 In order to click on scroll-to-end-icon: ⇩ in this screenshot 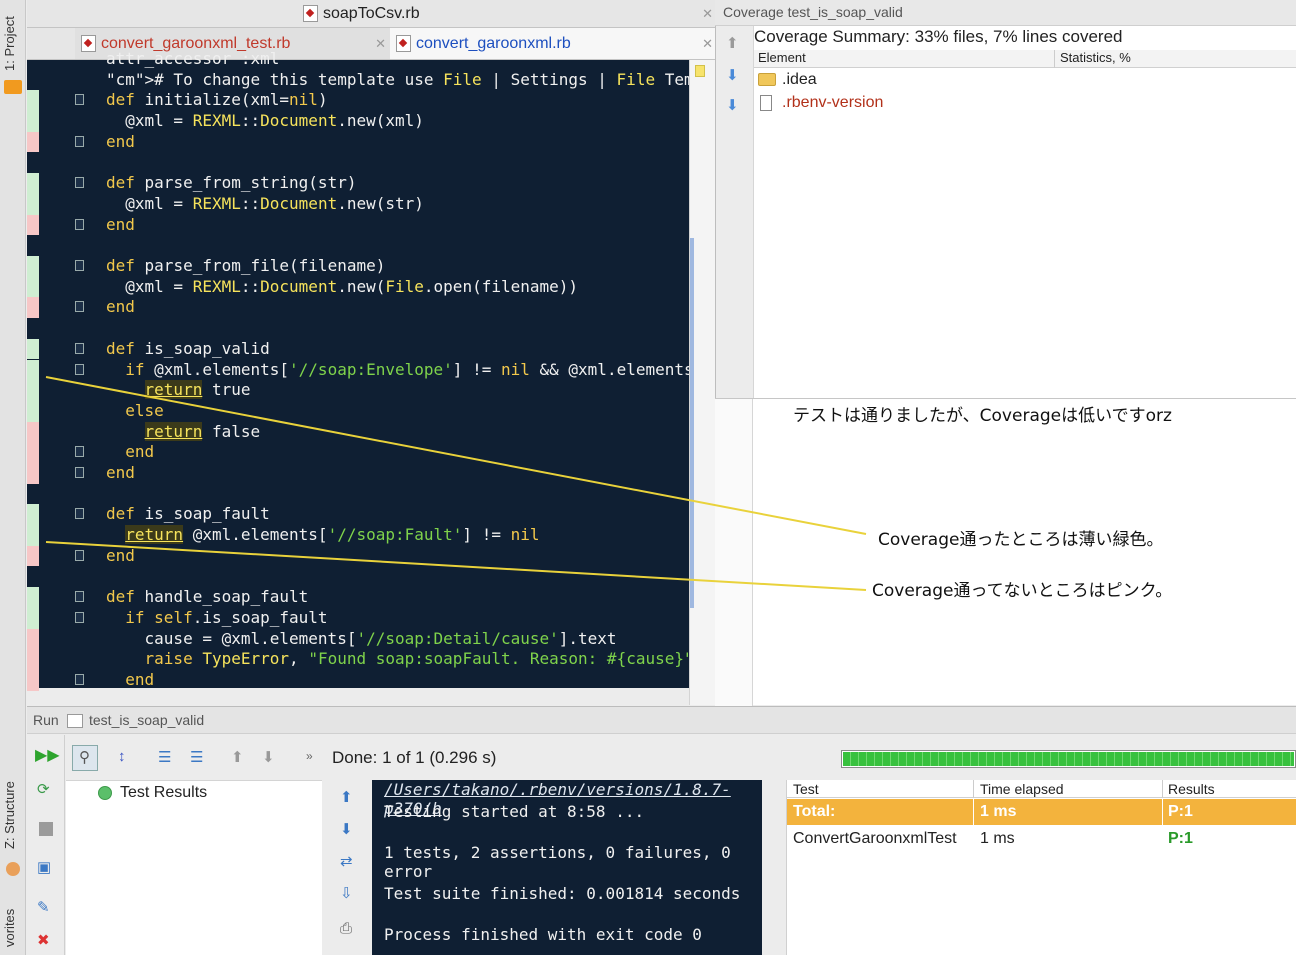, I will do `click(346, 893)`.